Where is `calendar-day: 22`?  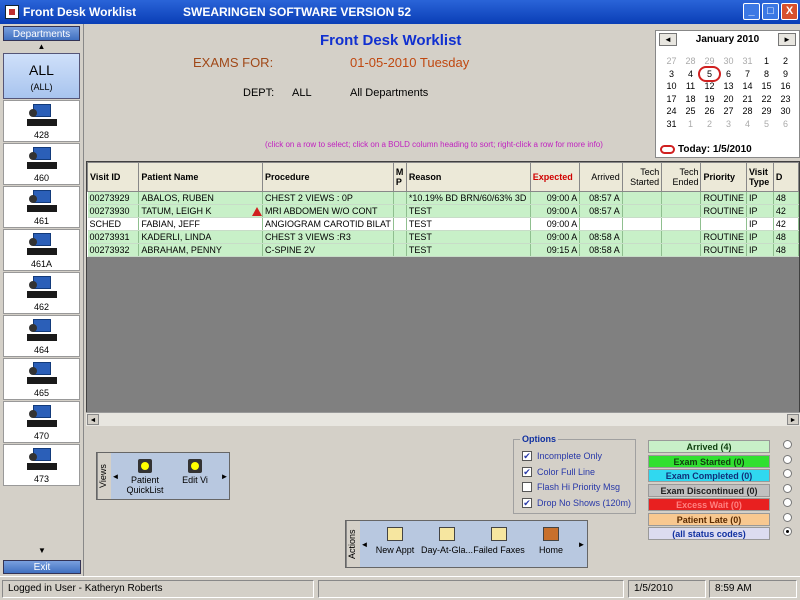
calendar-day: 22 is located at coordinates (766, 99).